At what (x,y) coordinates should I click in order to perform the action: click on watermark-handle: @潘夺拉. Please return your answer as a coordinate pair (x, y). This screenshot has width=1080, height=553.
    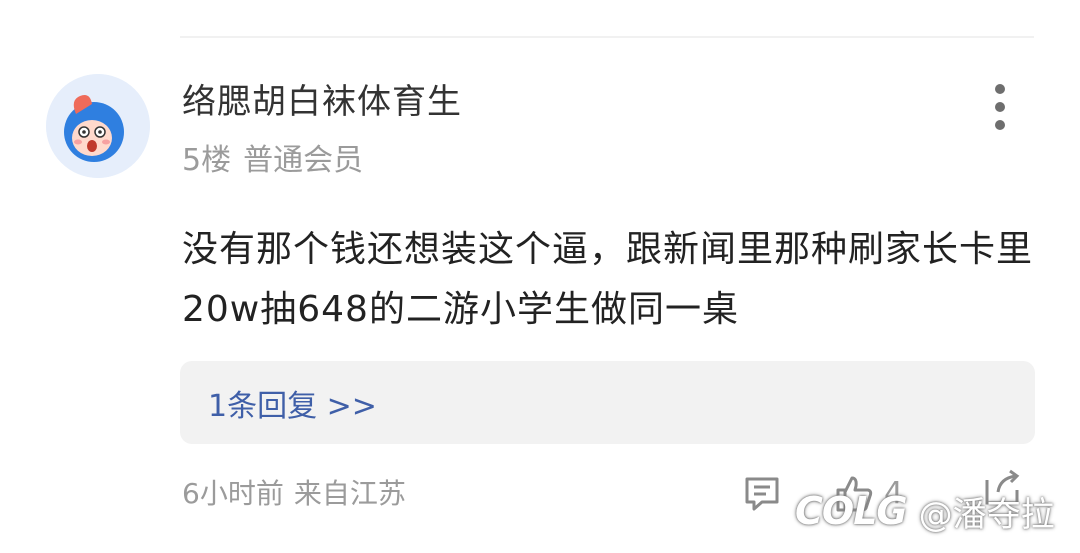
    Looking at the image, I should click on (986, 514).